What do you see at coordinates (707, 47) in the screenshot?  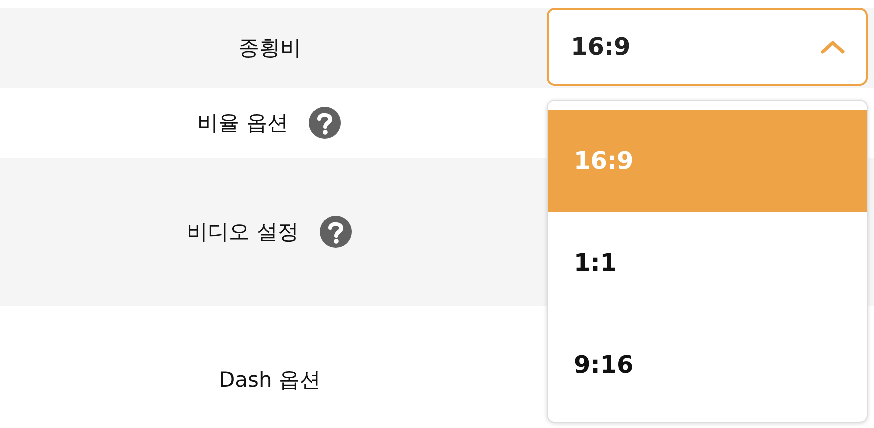 I see `aspect-ratio-select: 16:9` at bounding box center [707, 47].